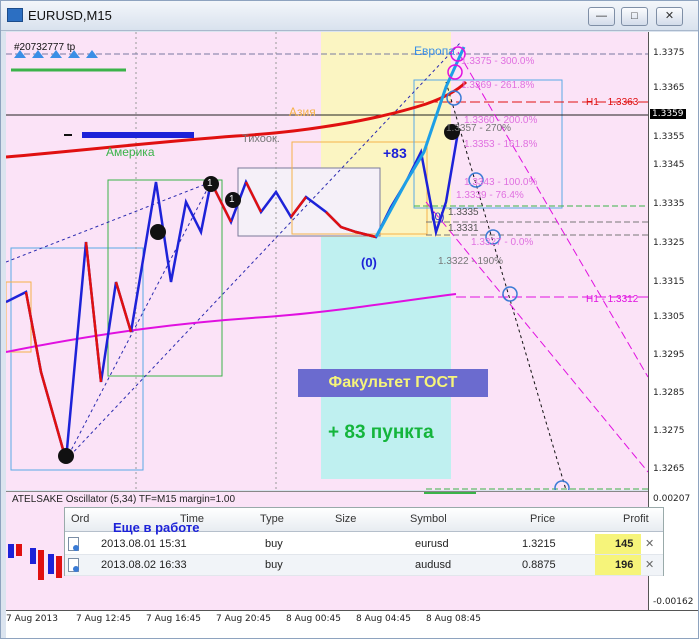 This screenshot has height=639, width=699. Describe the element at coordinates (501, 144) in the screenshot. I see `fib-level: 1.3353 - 161.8%` at that location.